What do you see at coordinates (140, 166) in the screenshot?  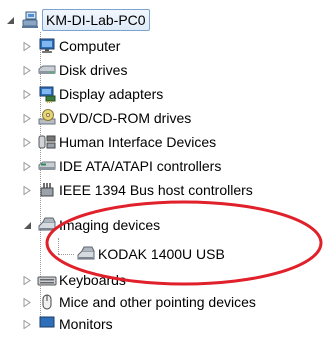 I see `tree-node-label: IDE ATA/ATAPI controllers` at bounding box center [140, 166].